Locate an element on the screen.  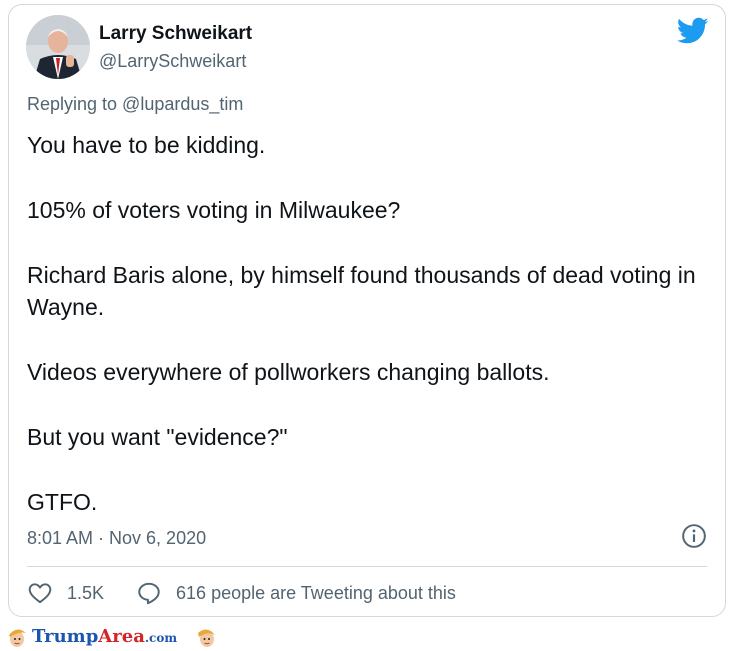
watermark-part1: Trump is located at coordinates (65, 636).